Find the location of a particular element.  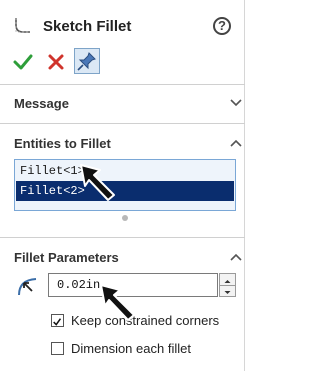

sketch-fillet-icon is located at coordinates (22, 25).